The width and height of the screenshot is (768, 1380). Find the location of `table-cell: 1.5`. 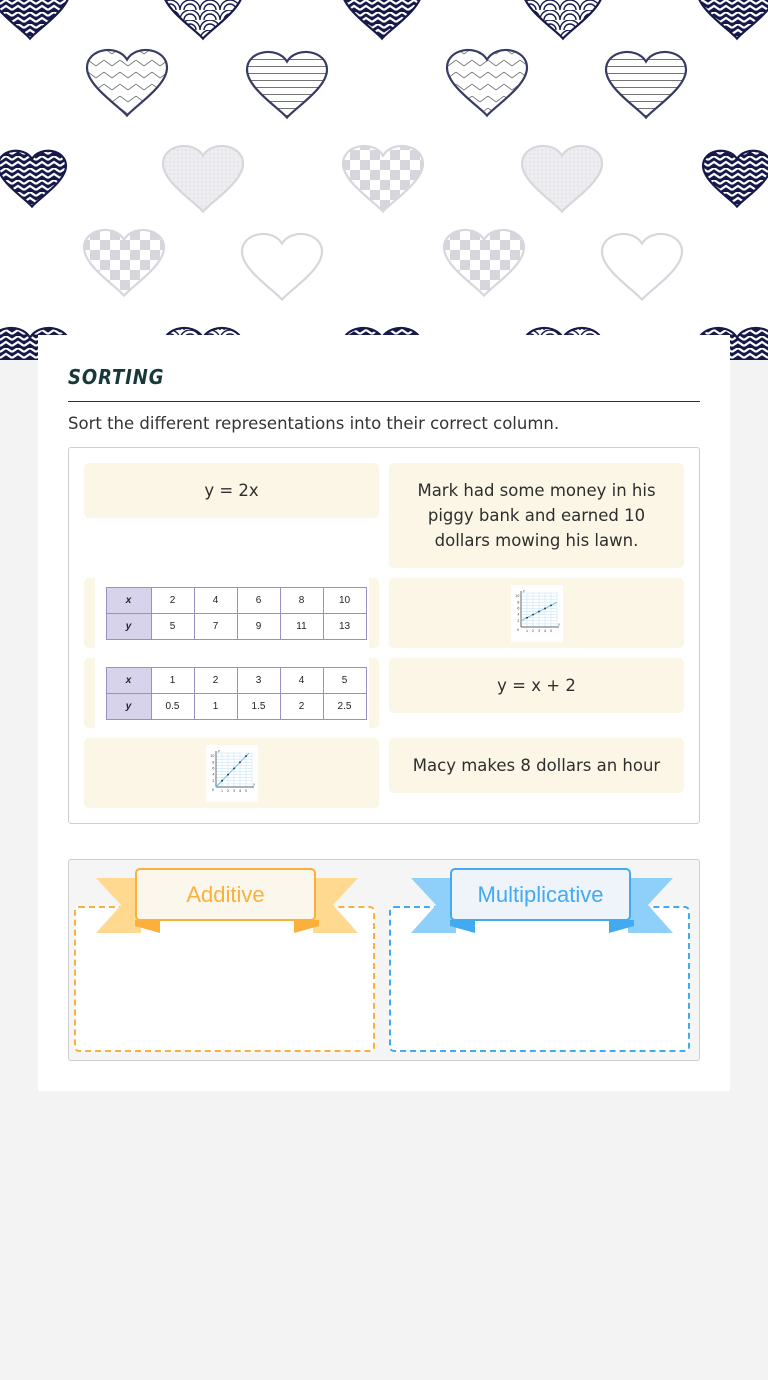

table-cell: 1.5 is located at coordinates (258, 706).